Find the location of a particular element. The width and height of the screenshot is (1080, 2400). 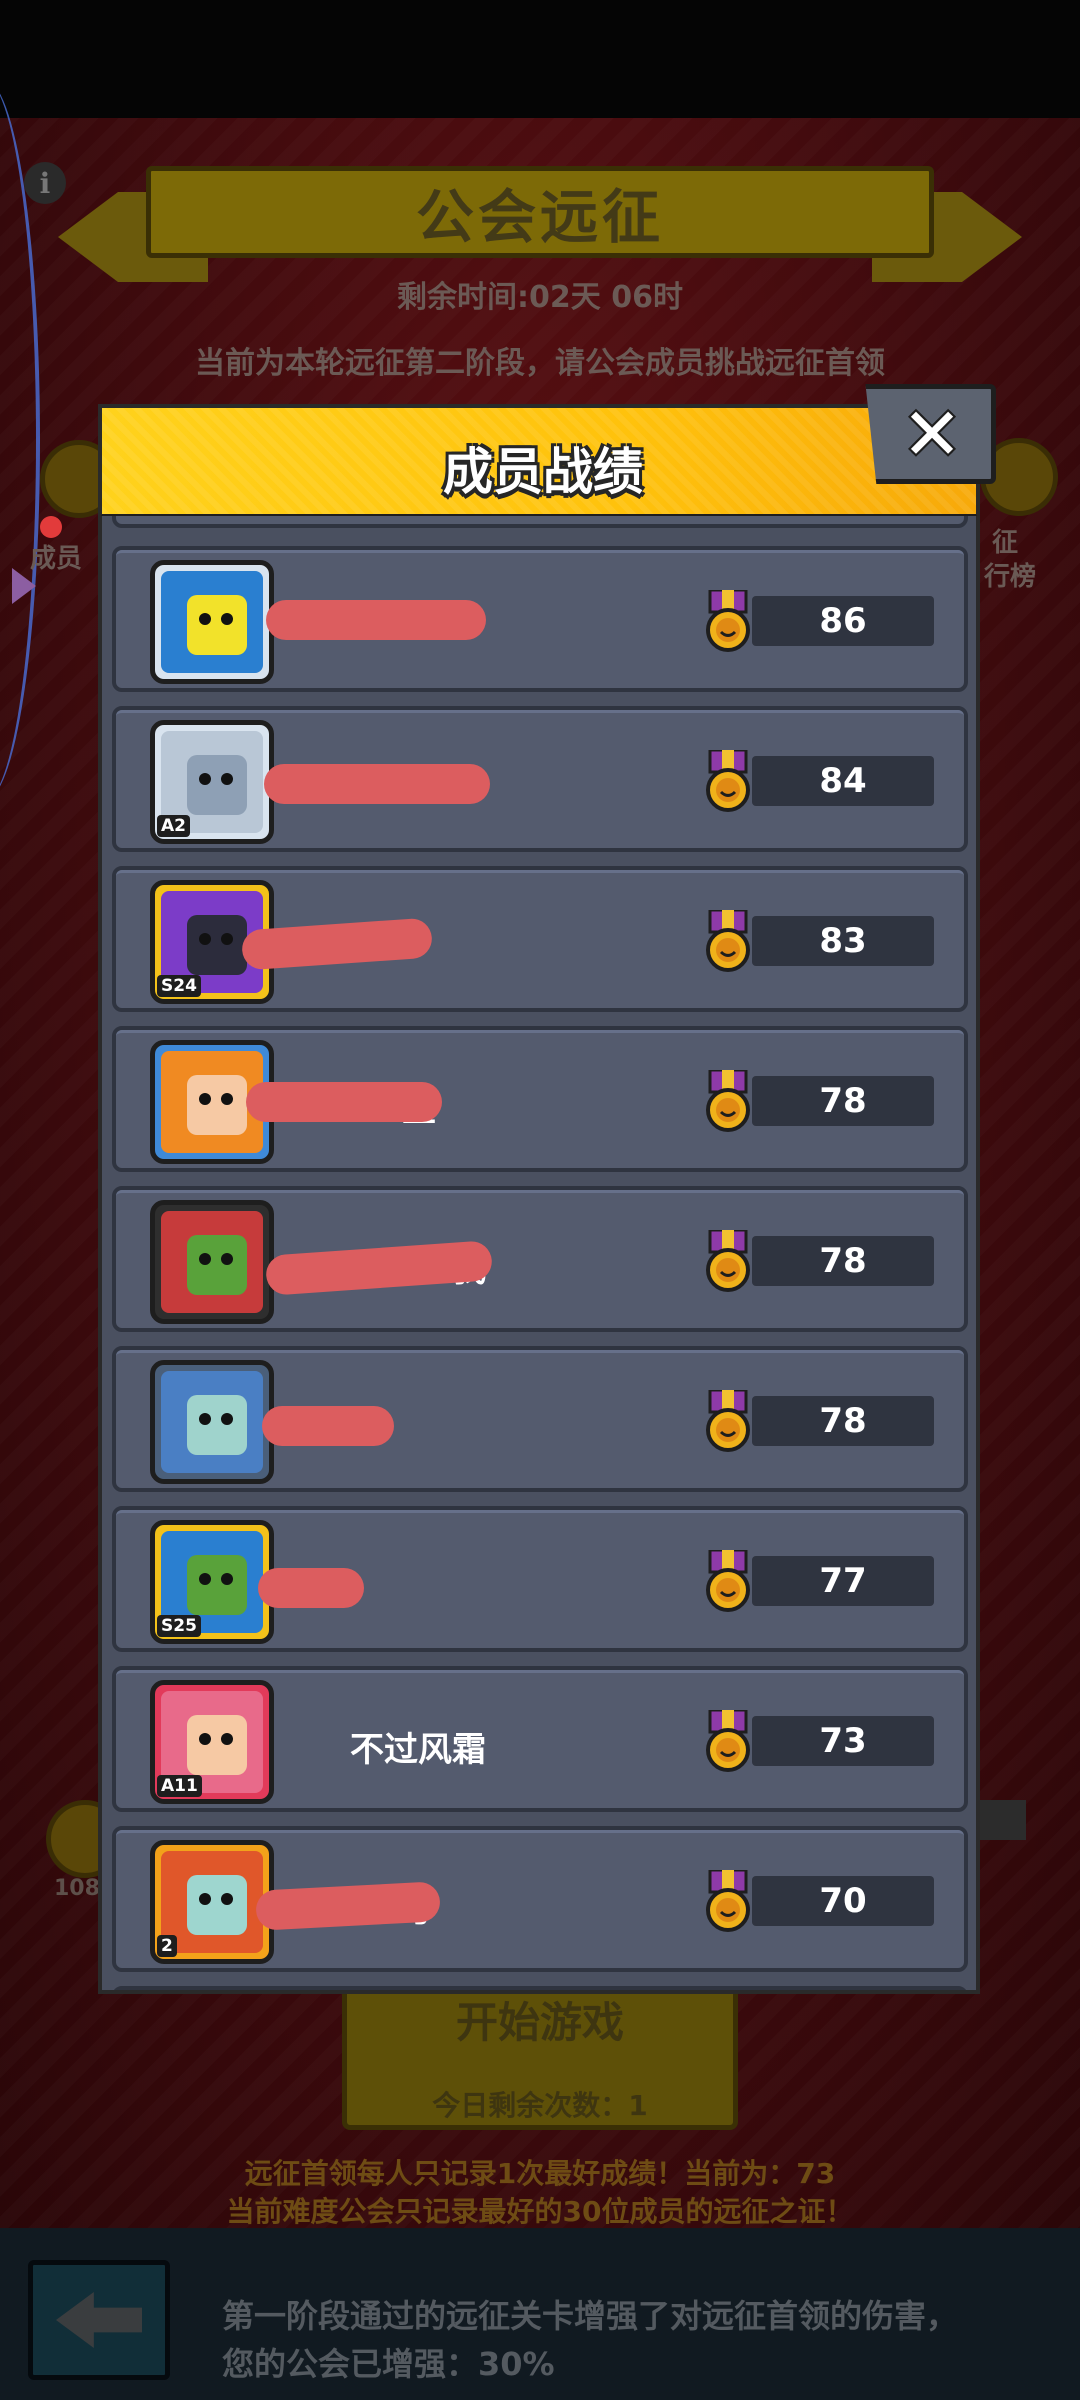

member-avatar: A11 is located at coordinates (212, 1742).